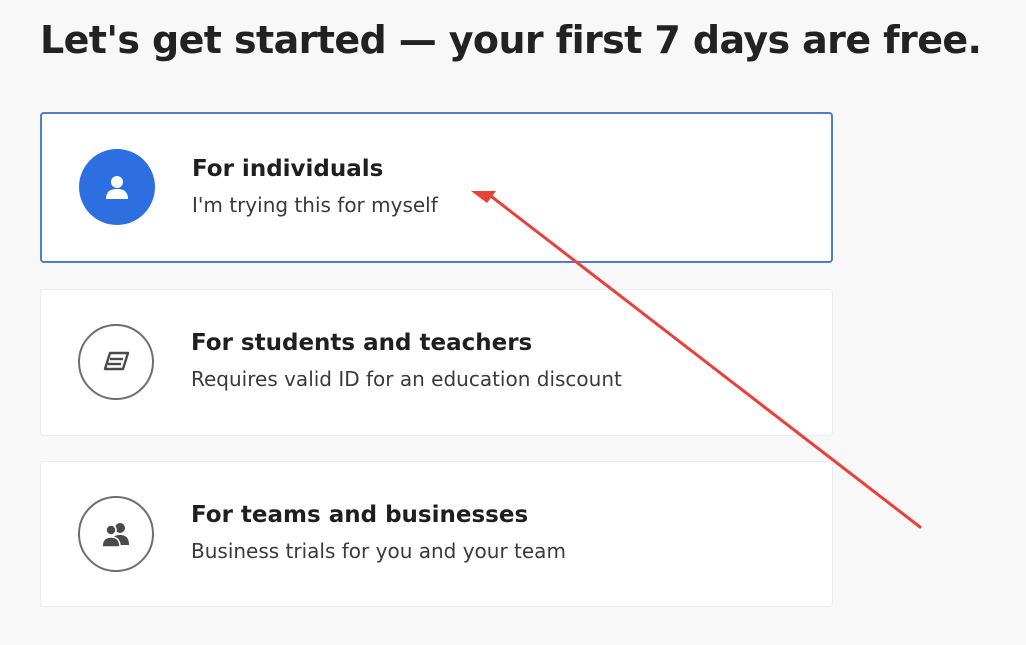 The height and width of the screenshot is (645, 1026). Describe the element at coordinates (378, 551) in the screenshot. I see `option-teams-subtitle: Business trials for you and your team` at that location.